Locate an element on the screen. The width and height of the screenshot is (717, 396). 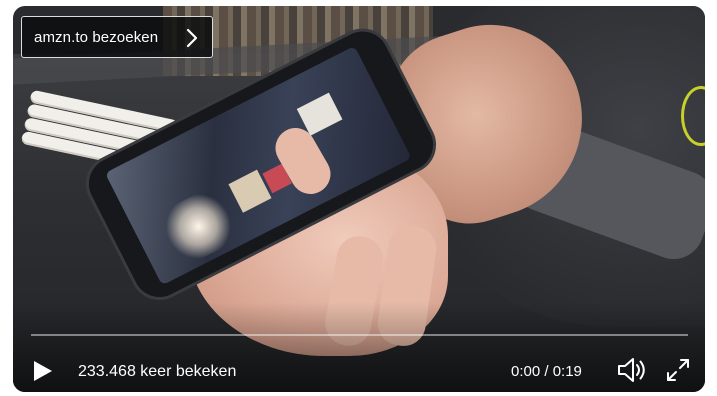
play-icon is located at coordinates (42, 371).